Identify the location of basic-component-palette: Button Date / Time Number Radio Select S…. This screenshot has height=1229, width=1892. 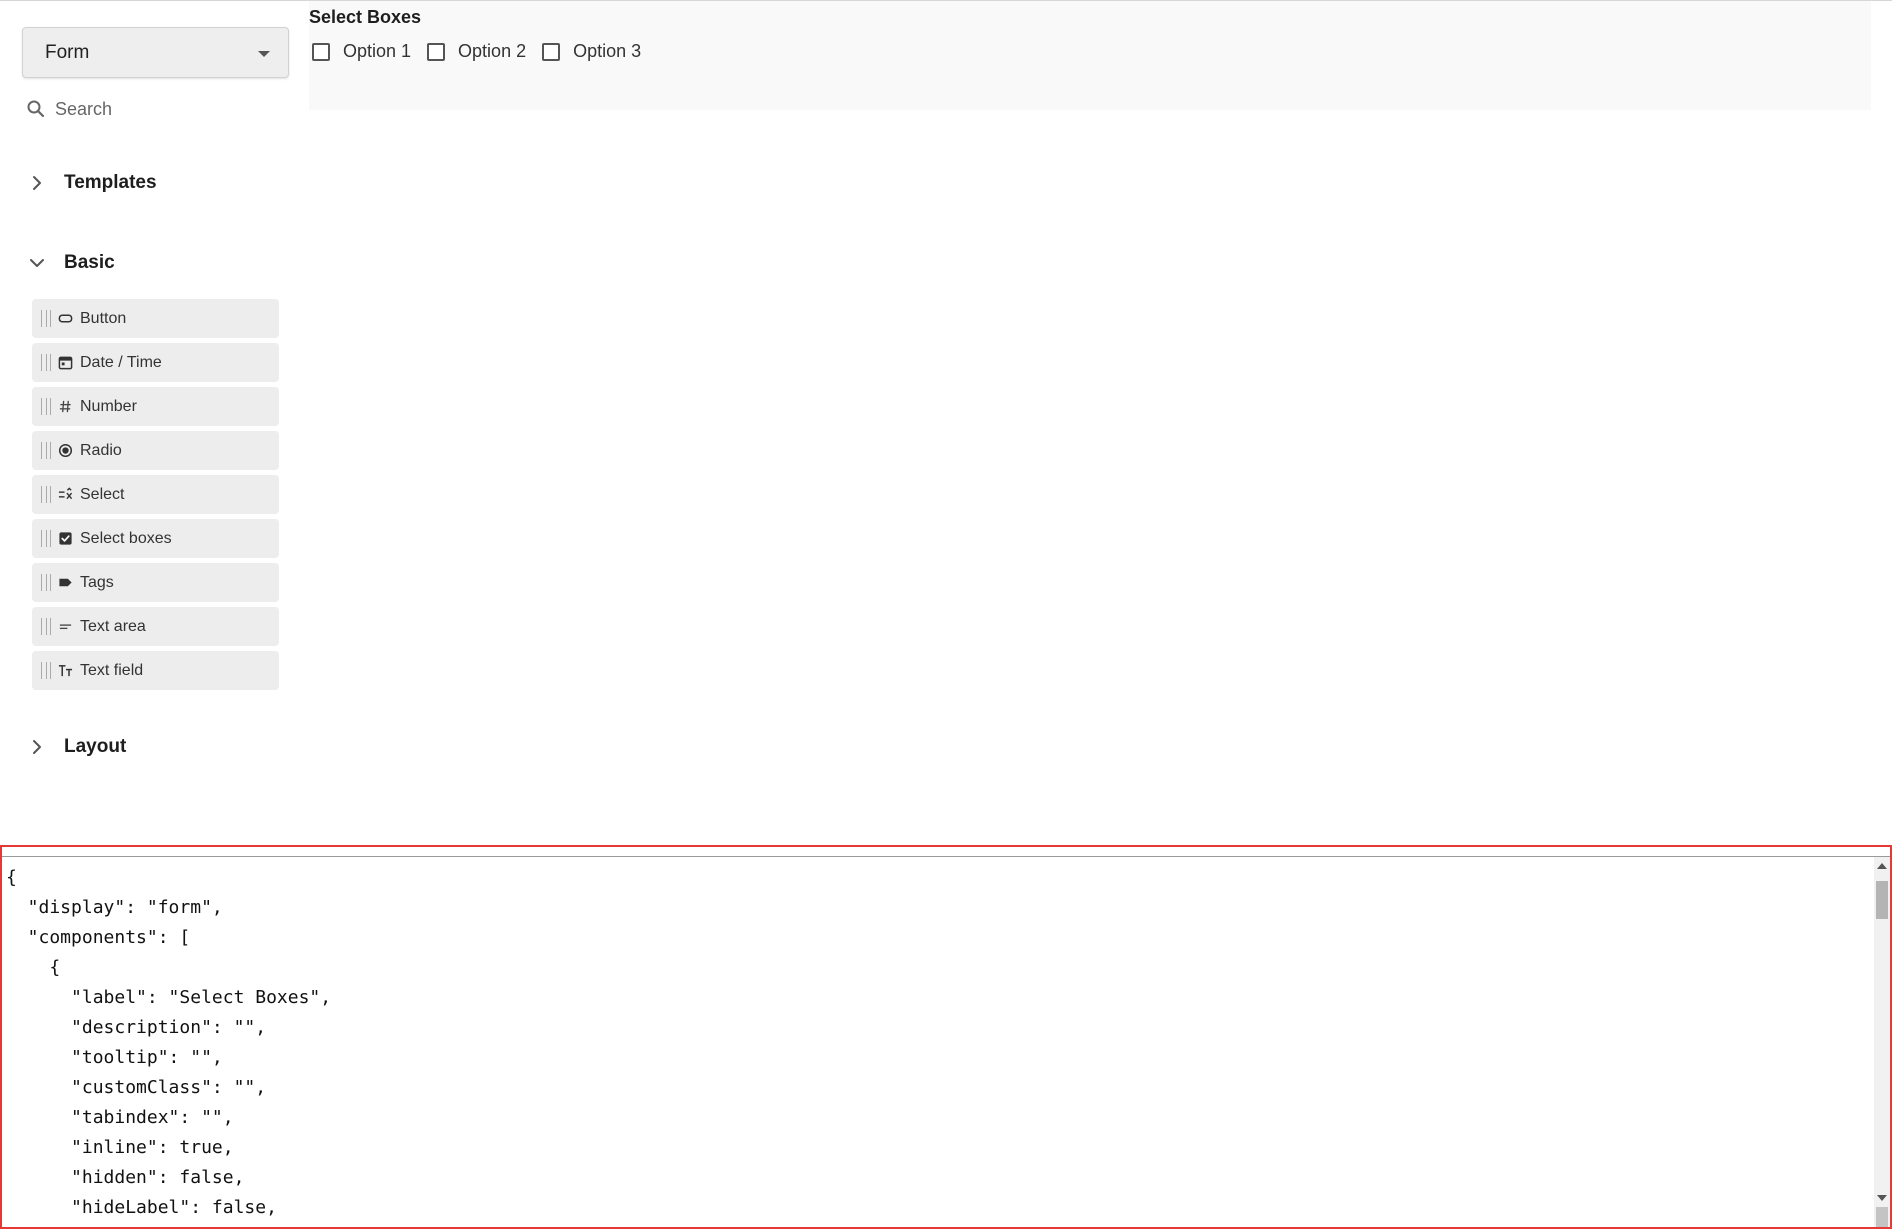
(155, 497).